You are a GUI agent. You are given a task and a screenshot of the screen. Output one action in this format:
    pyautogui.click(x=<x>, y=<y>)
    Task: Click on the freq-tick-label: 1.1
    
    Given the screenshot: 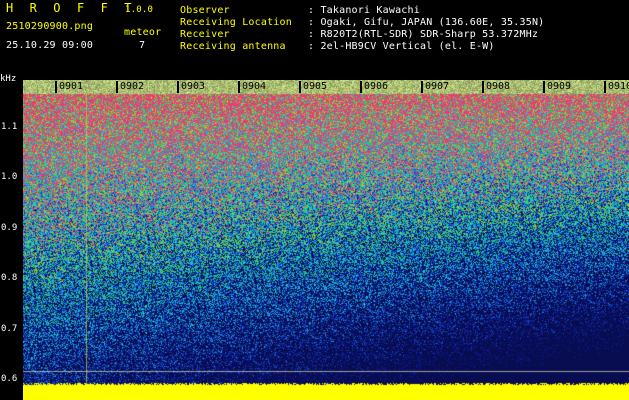 What is the action you would take?
    pyautogui.click(x=9, y=127)
    